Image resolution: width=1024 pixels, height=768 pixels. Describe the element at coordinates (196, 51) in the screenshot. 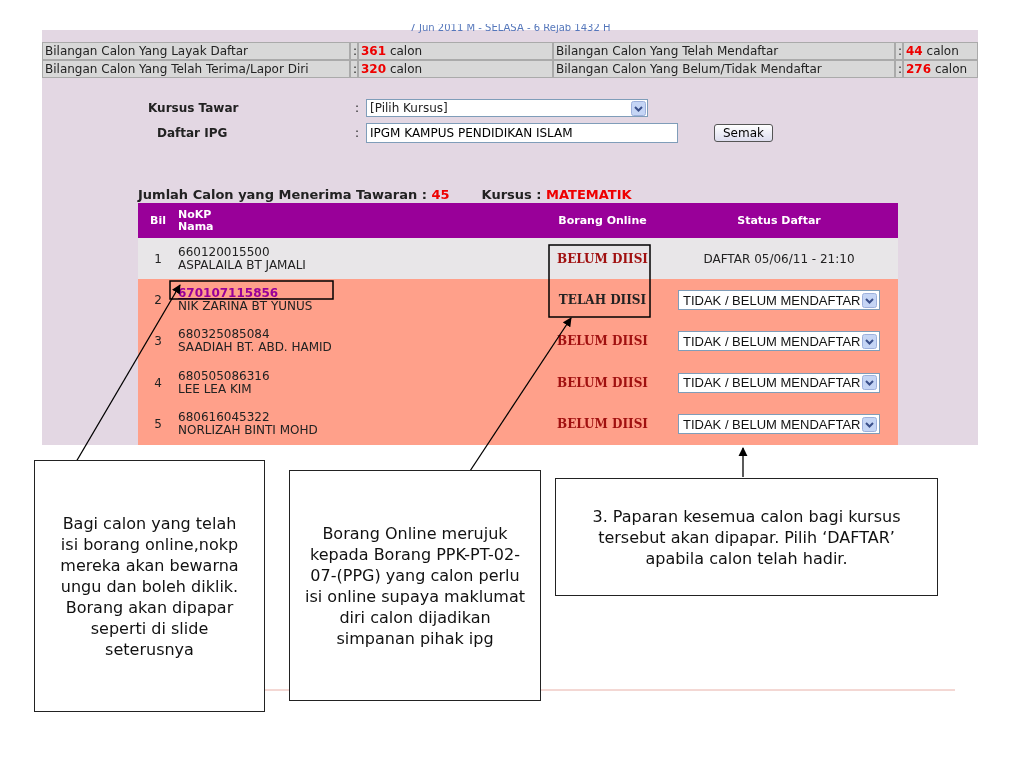

I see `stat-label: Bilangan Calon Yang Layak Daftar` at that location.